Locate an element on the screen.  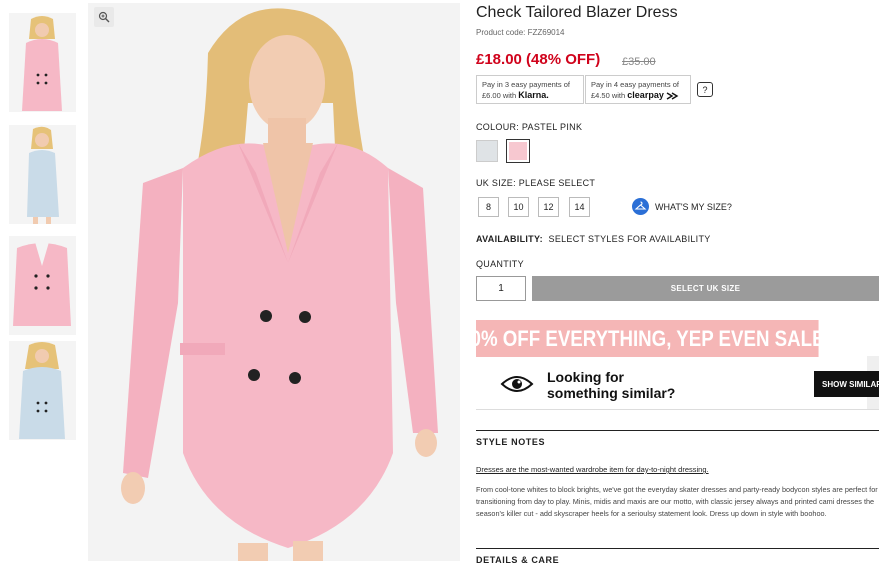
size-label: UK SIZE: PLEASE SELECT is located at coordinates (535, 183).